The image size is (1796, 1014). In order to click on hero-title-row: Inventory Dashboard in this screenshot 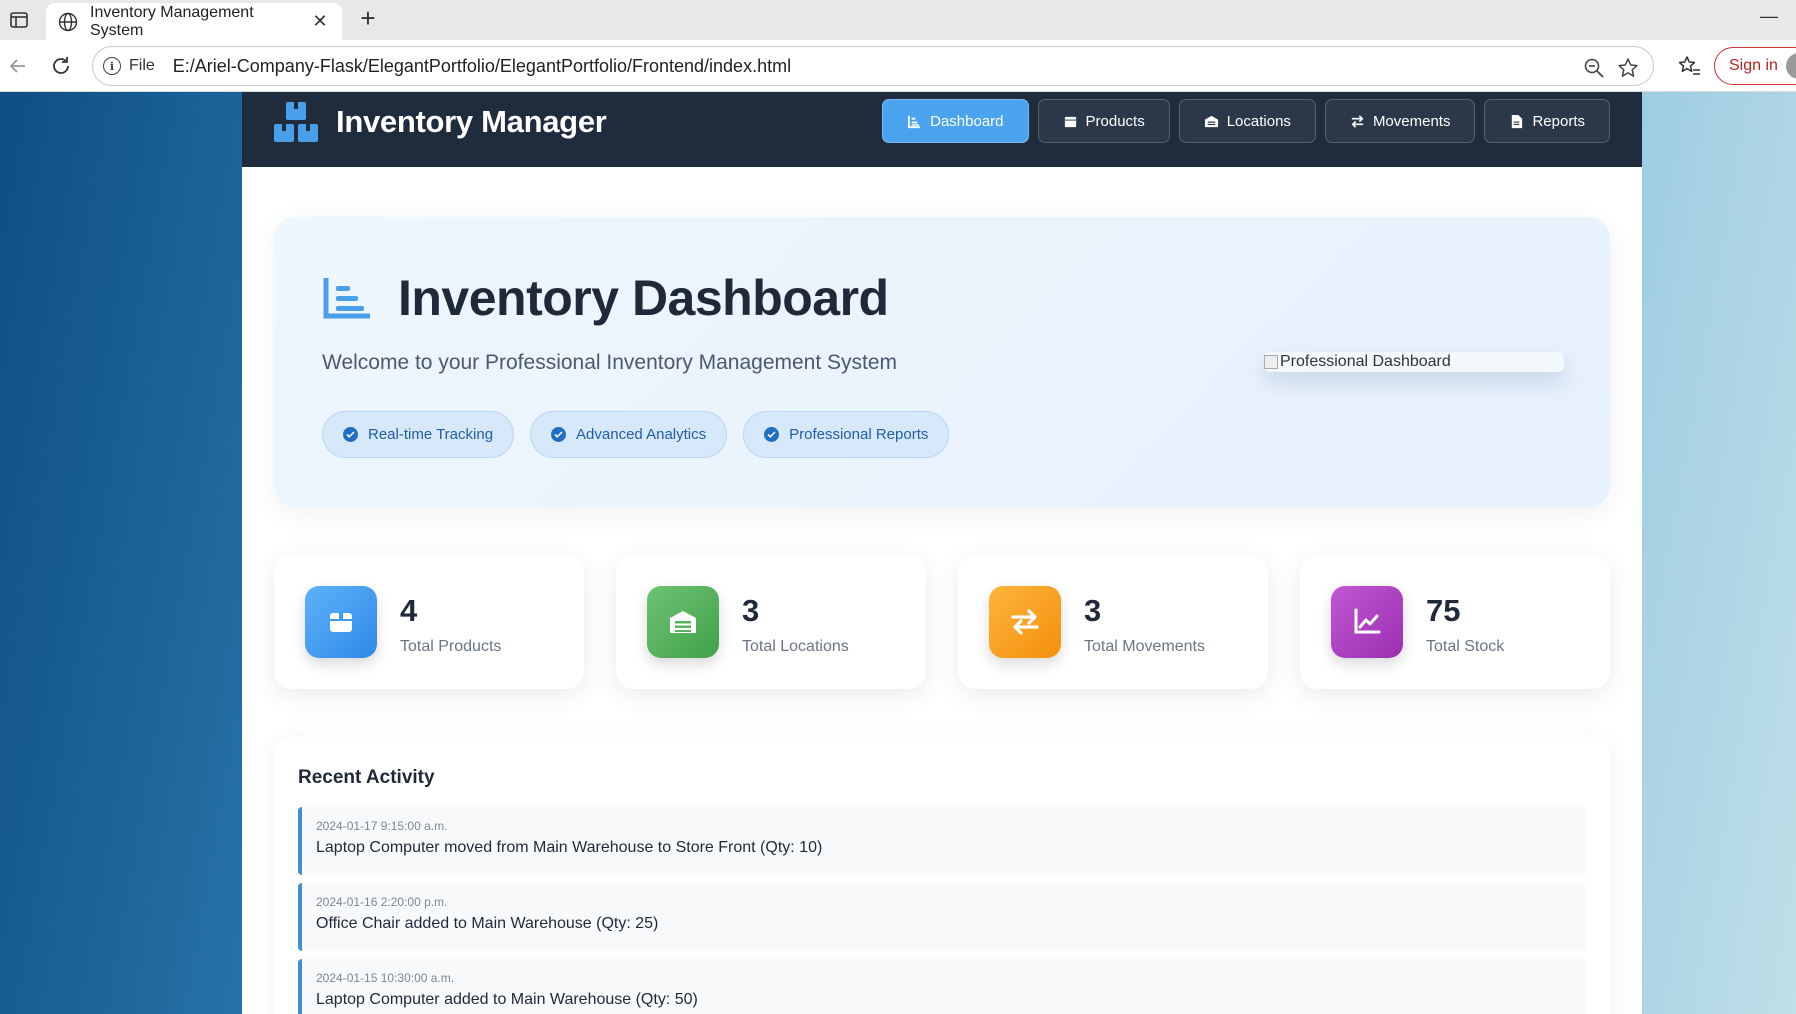, I will do `click(605, 298)`.